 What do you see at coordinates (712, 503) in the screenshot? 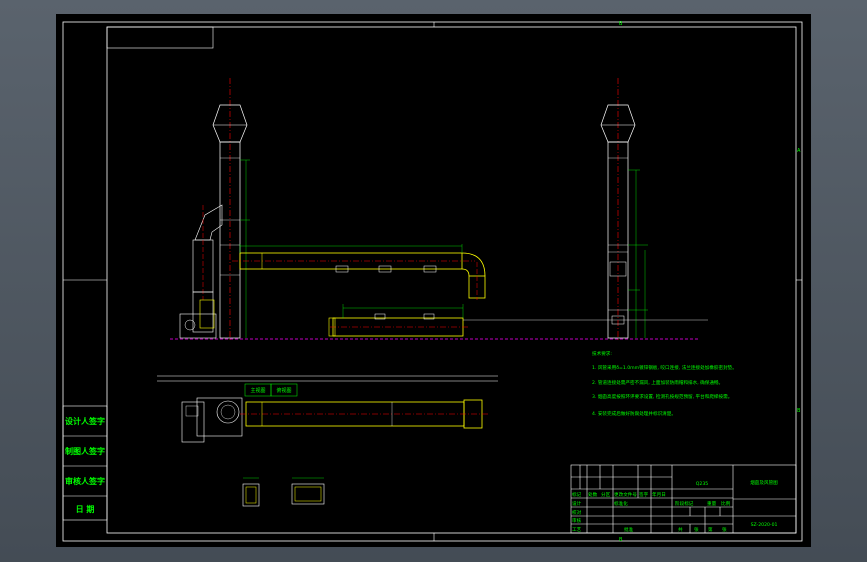
I see `tb-weight: 重量` at bounding box center [712, 503].